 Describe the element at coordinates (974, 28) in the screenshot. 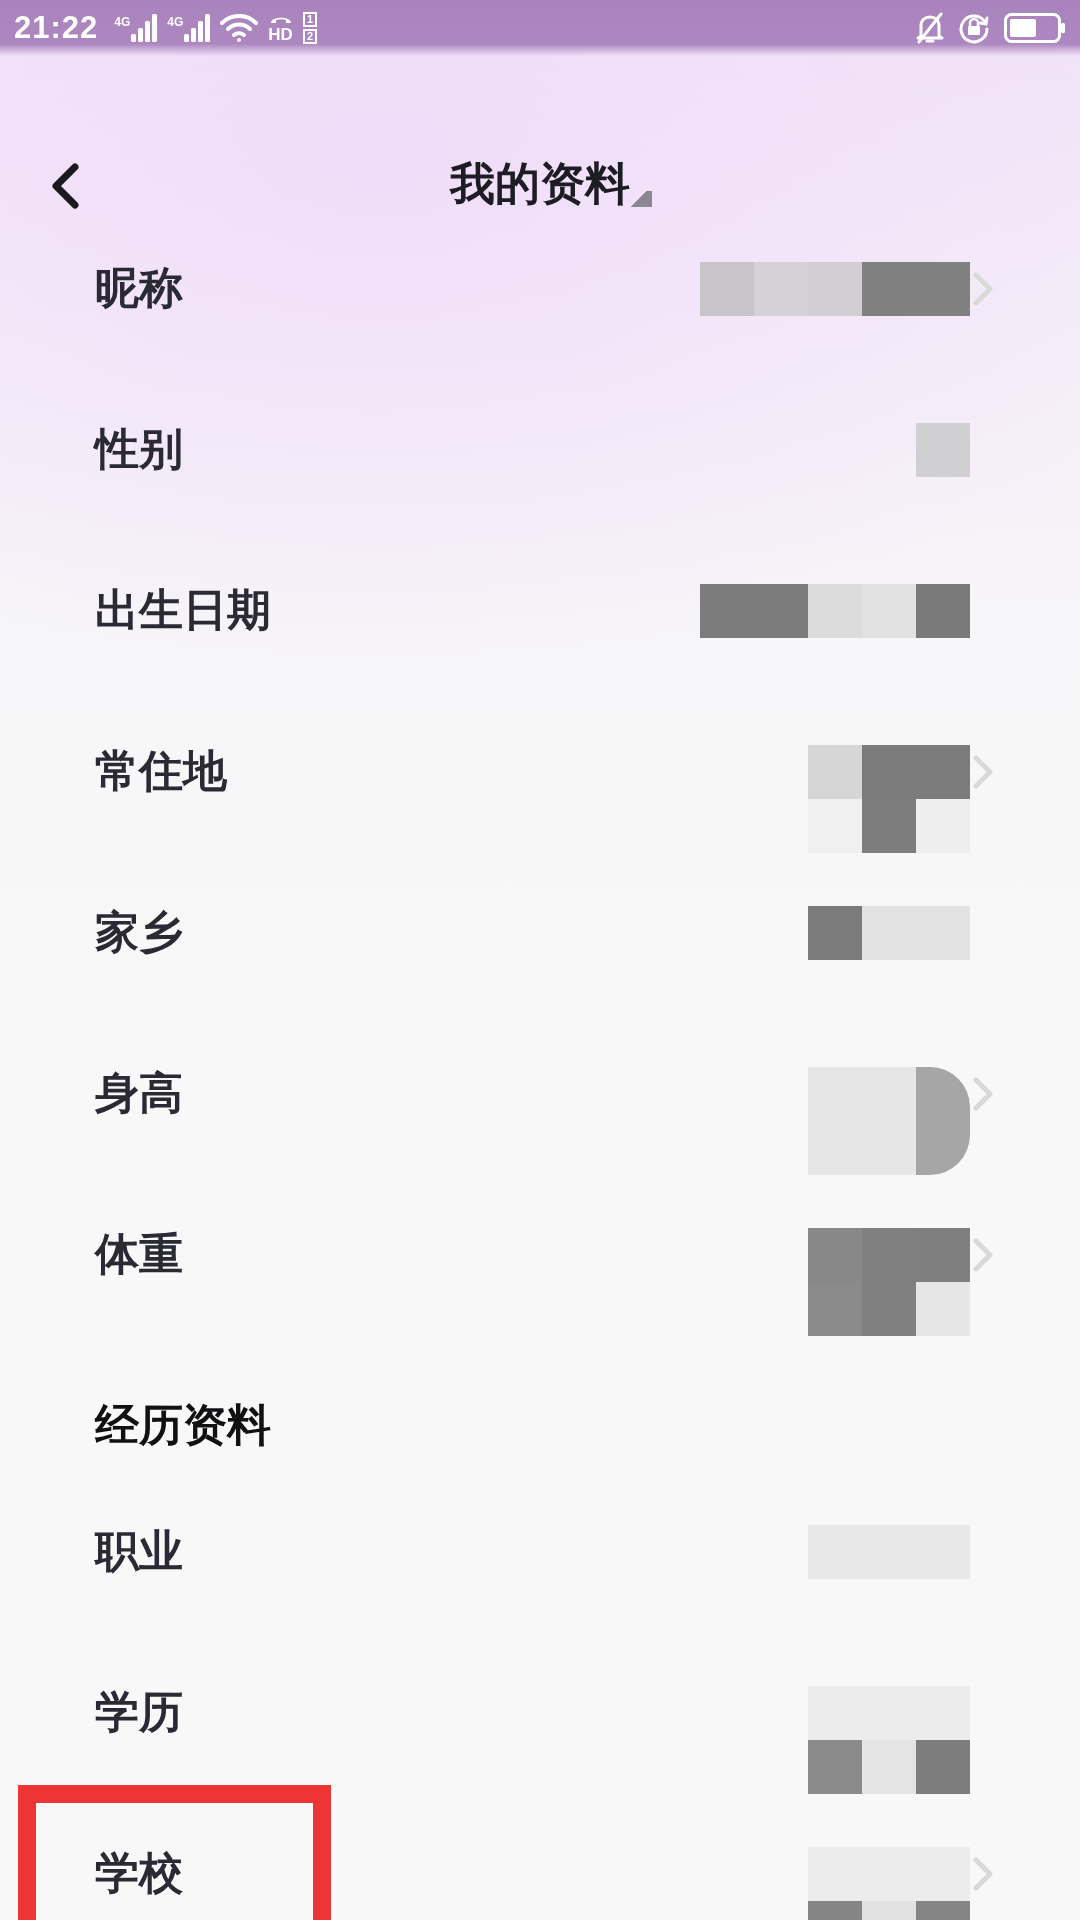

I see `rotation-lock-icon` at that location.